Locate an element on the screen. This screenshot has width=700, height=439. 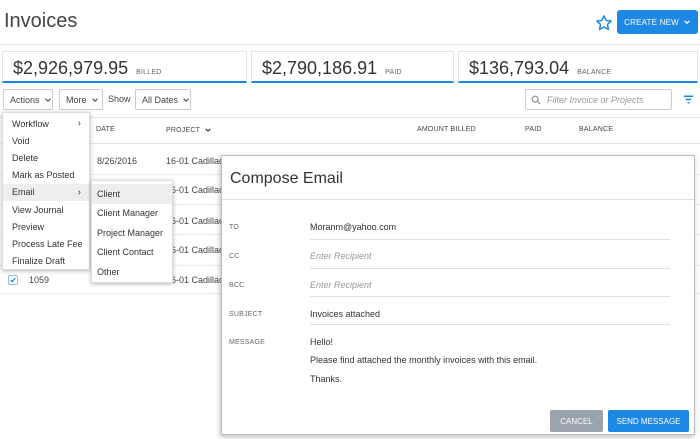
actions-dropdown: Actions is located at coordinates (28, 99).